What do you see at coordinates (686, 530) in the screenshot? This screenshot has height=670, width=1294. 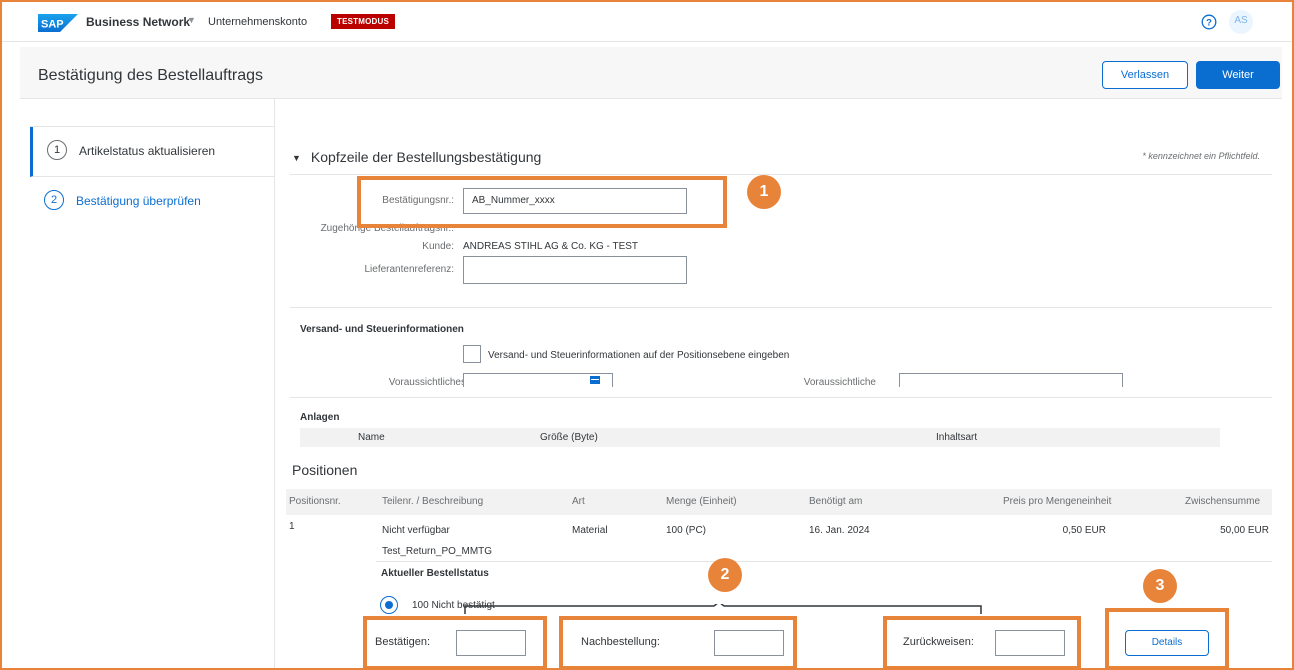 I see `row-quantity: 100 (PC)` at bounding box center [686, 530].